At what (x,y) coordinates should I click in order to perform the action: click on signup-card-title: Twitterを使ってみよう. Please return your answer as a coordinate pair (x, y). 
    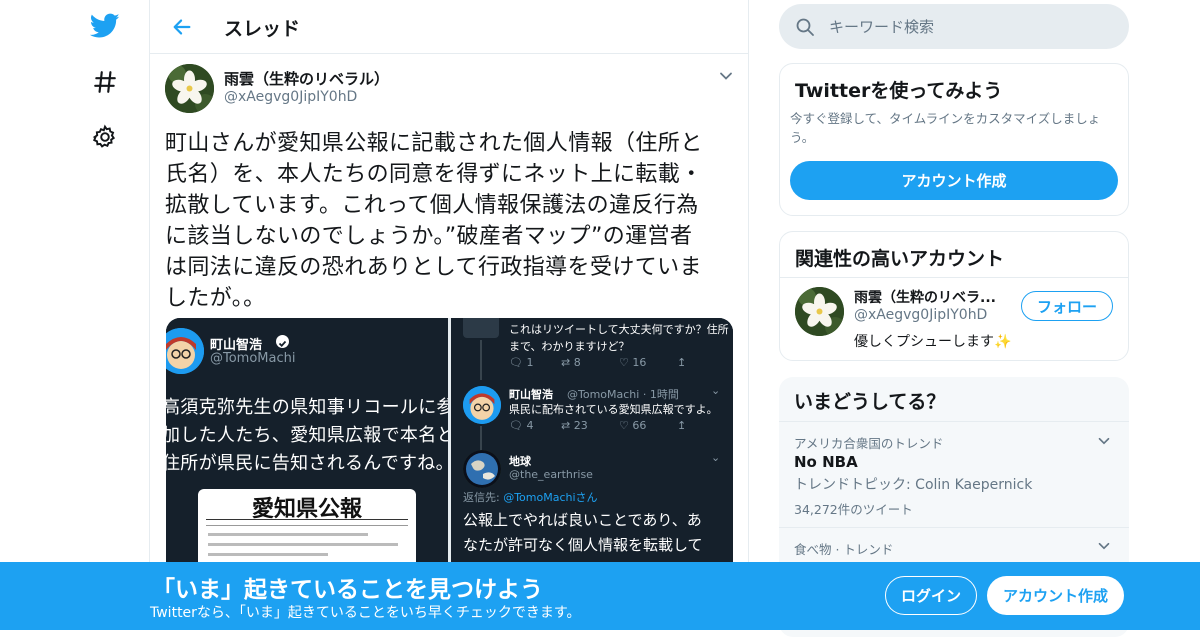
    Looking at the image, I should click on (899, 91).